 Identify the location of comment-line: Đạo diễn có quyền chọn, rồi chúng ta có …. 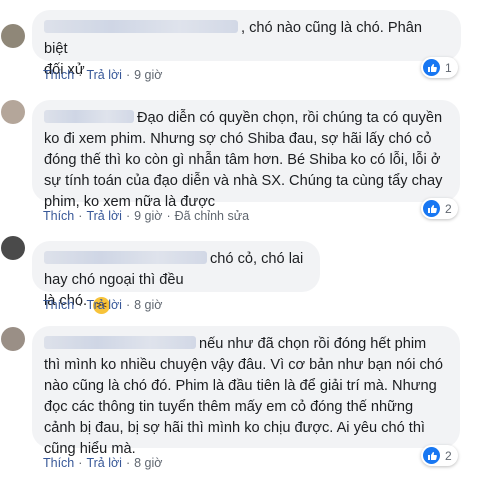
(246, 118).